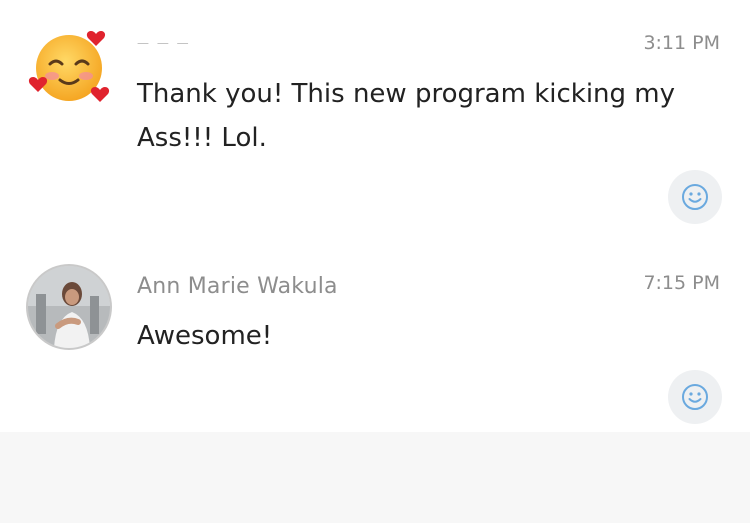 This screenshot has height=523, width=750. I want to click on smiling-face-with-hearts-icon, so click(69, 66).